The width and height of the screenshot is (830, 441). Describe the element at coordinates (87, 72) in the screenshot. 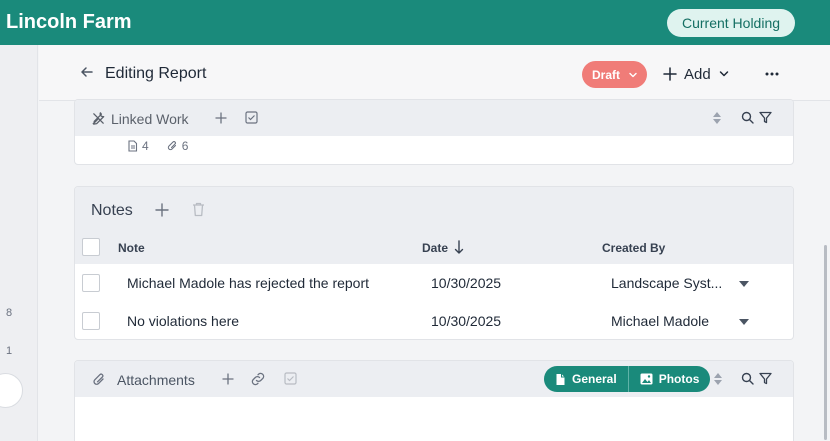

I see `back-arrow-icon` at that location.